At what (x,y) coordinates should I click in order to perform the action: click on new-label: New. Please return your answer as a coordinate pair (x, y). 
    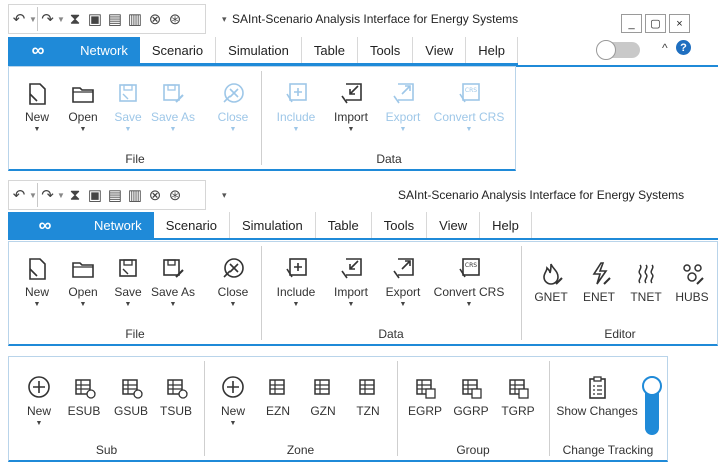
    Looking at the image, I should click on (36, 292).